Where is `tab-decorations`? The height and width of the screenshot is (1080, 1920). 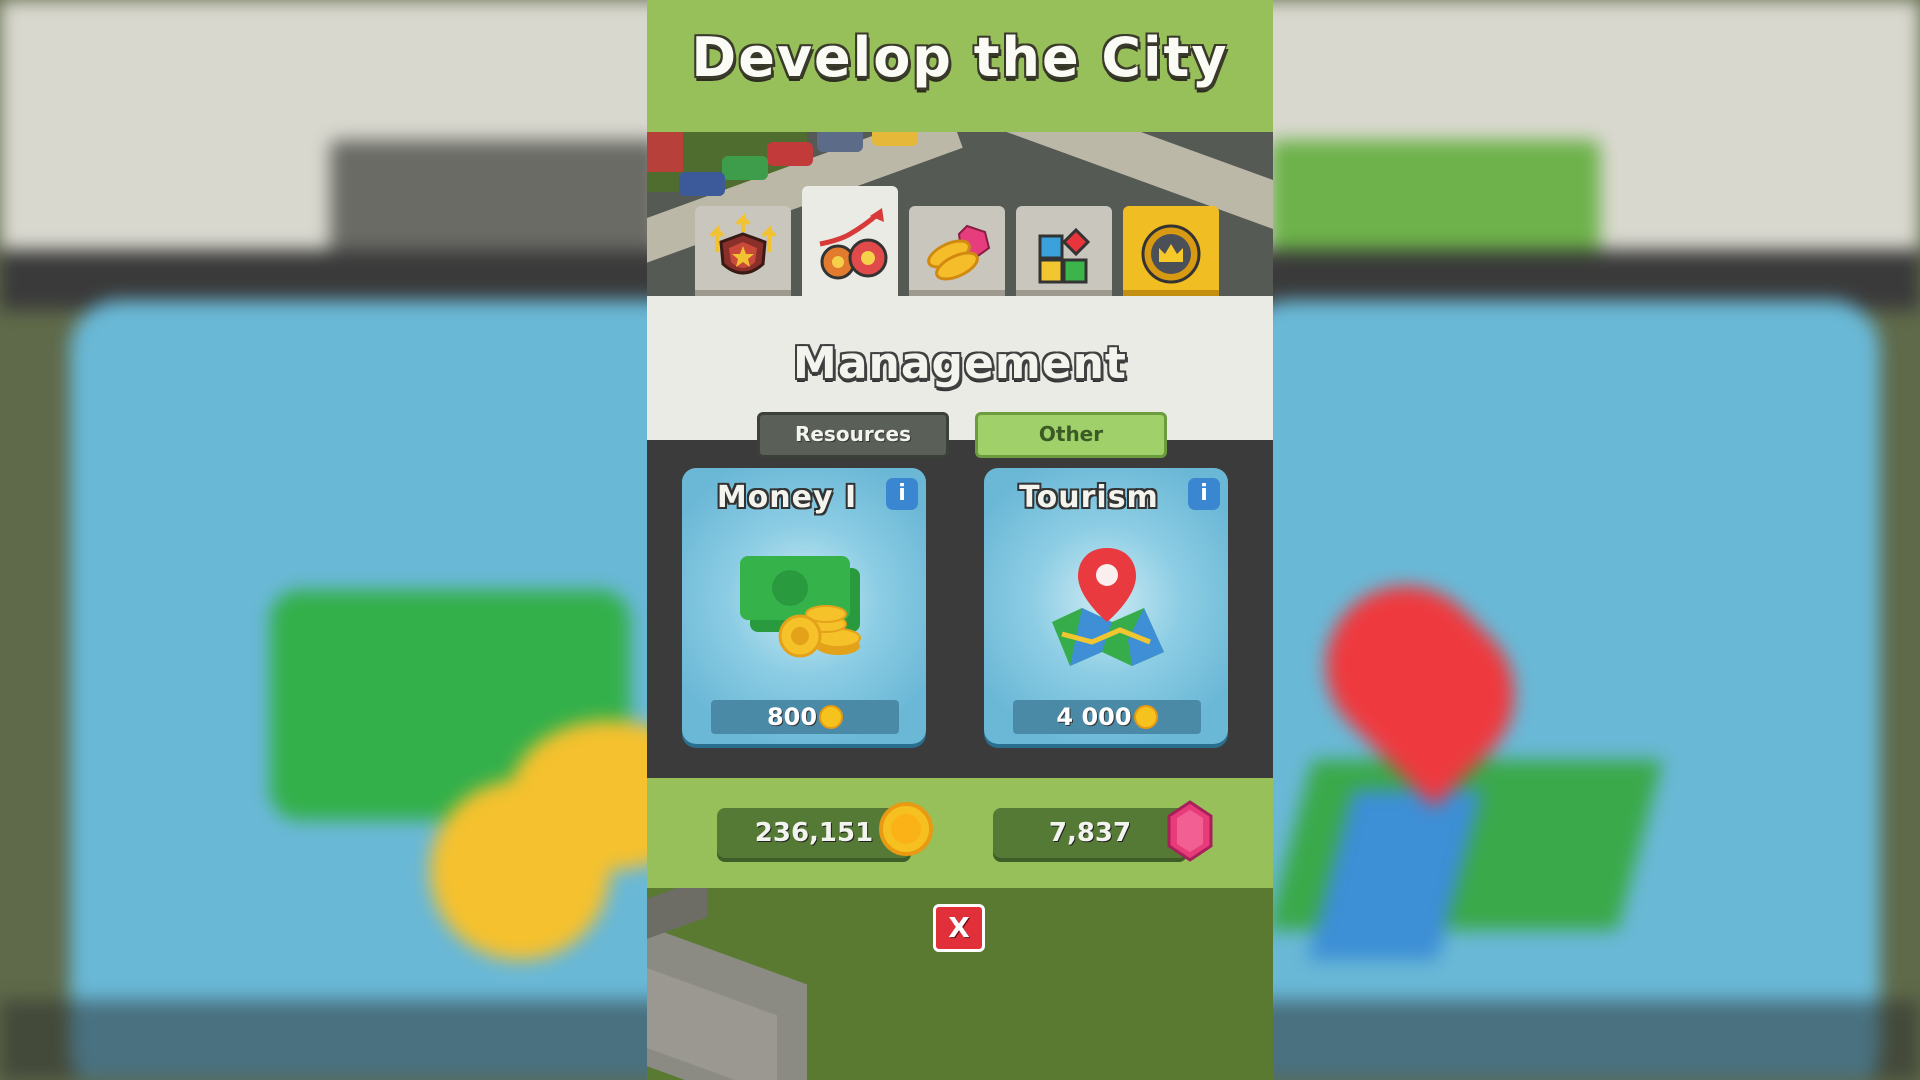
tab-decorations is located at coordinates (1064, 251).